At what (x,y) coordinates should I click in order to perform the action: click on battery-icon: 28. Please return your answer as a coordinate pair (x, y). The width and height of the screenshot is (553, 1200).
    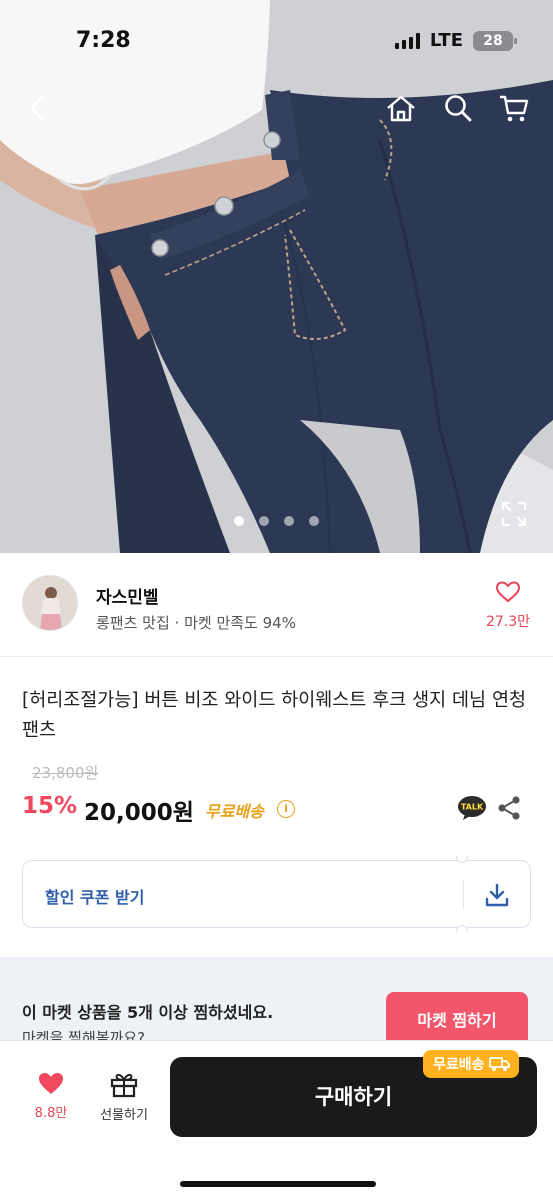
    Looking at the image, I should click on (495, 40).